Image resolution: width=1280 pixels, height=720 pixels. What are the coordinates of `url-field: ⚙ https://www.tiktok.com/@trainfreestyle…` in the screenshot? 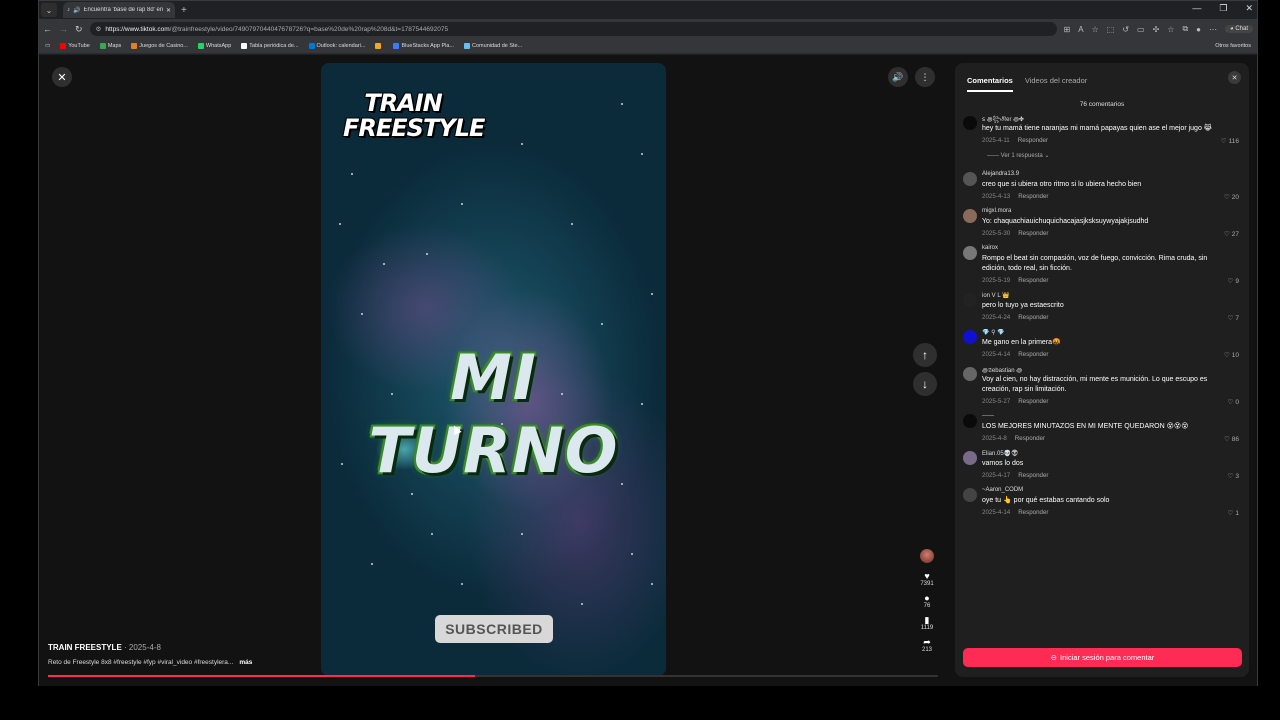 It's located at (573, 29).